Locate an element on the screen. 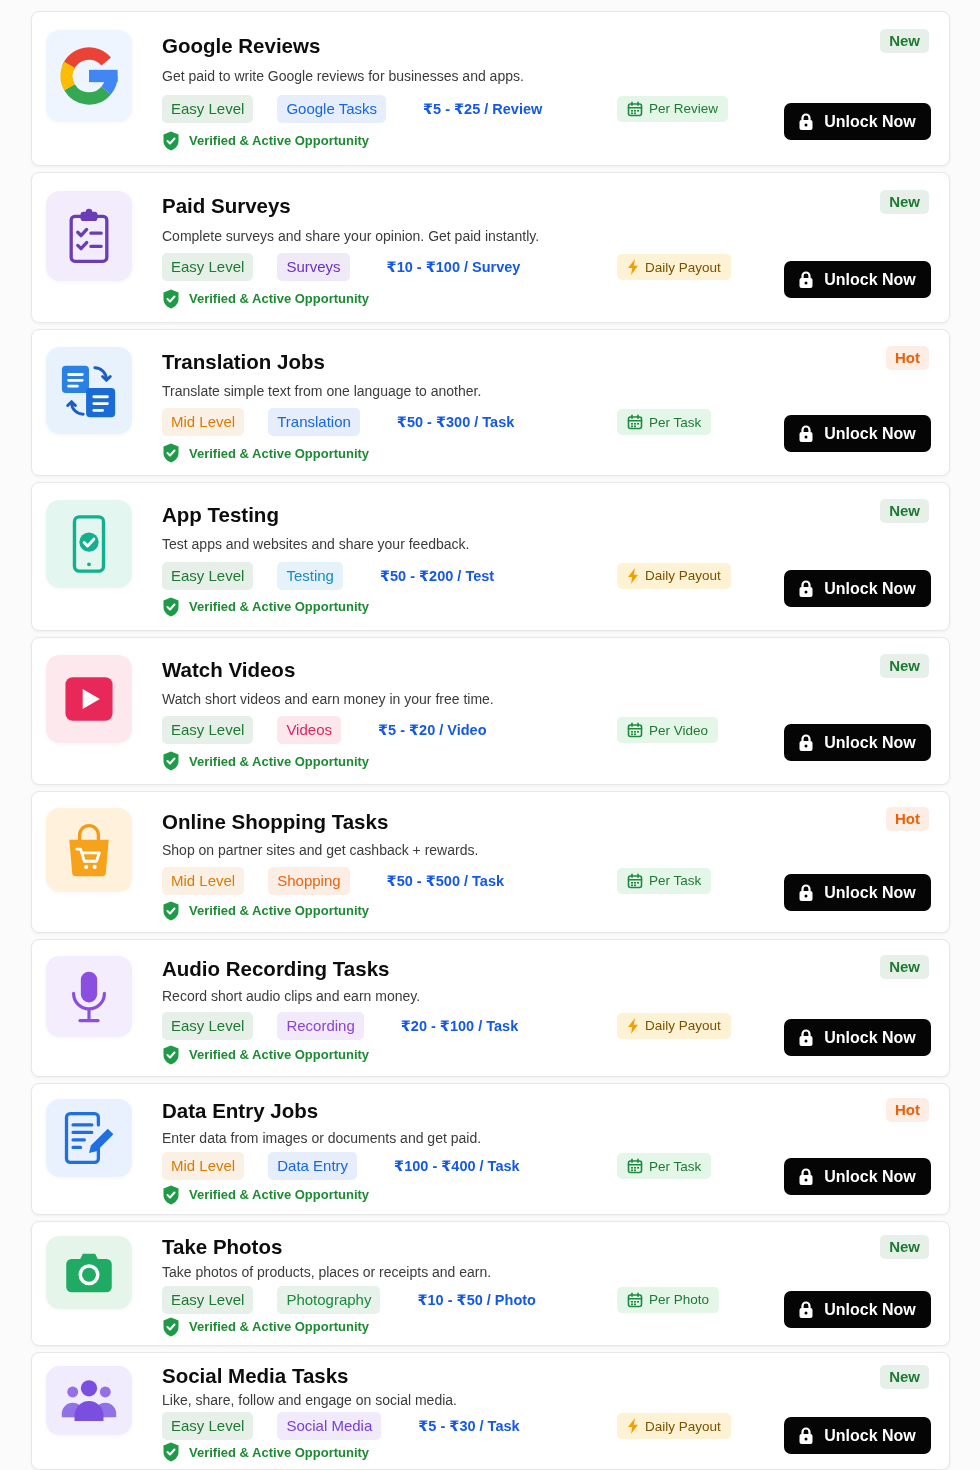 This screenshot has width=980, height=1470. category-tag: Data Entry is located at coordinates (313, 1166).